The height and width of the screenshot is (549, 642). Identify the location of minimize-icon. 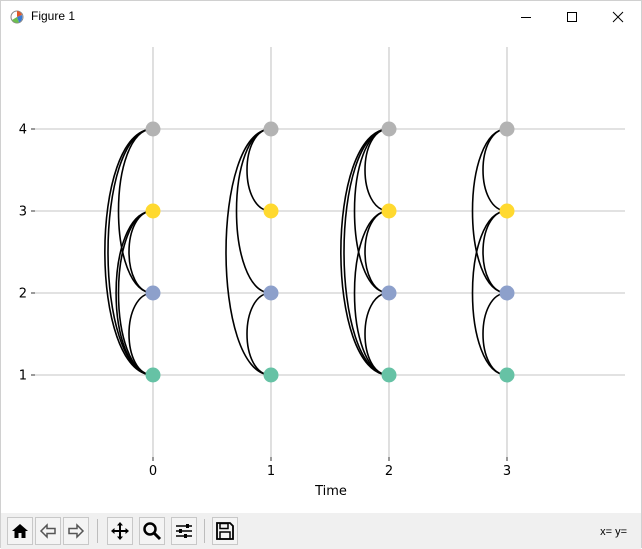
(526, 17).